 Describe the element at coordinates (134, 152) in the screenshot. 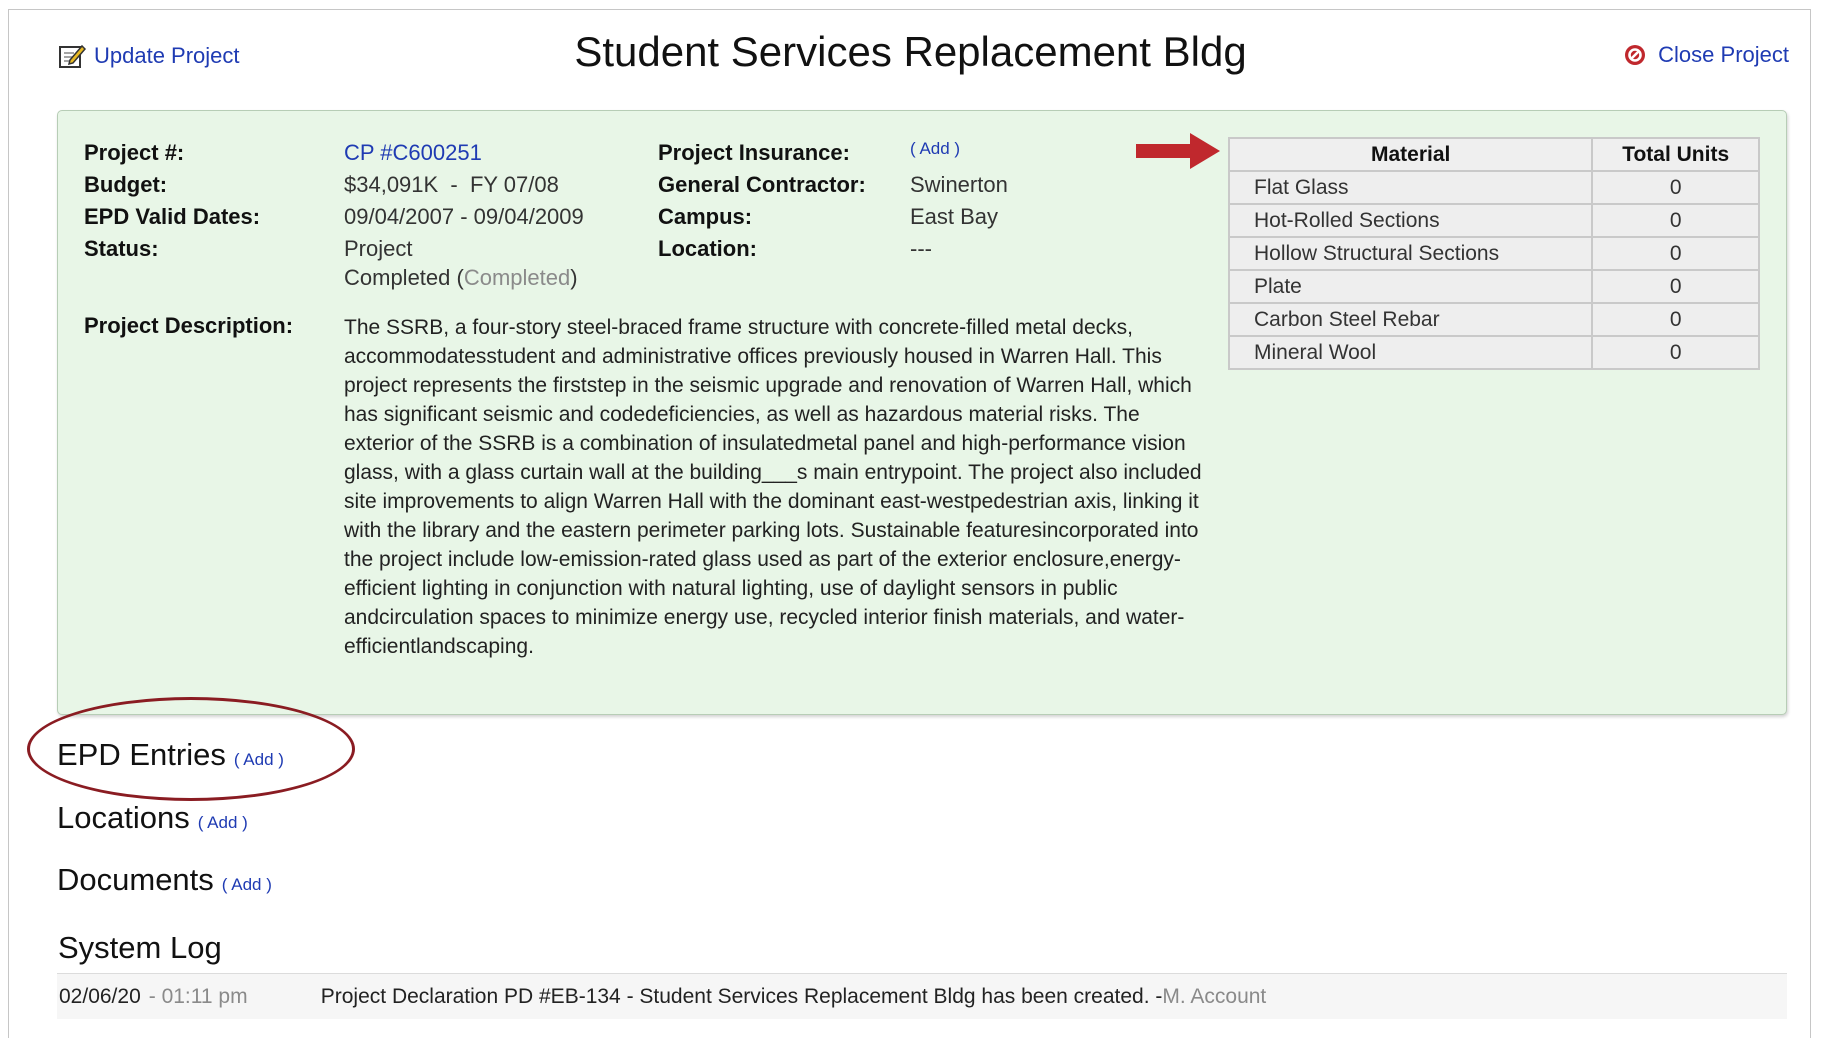

I see `project-number-label: Project #:` at that location.